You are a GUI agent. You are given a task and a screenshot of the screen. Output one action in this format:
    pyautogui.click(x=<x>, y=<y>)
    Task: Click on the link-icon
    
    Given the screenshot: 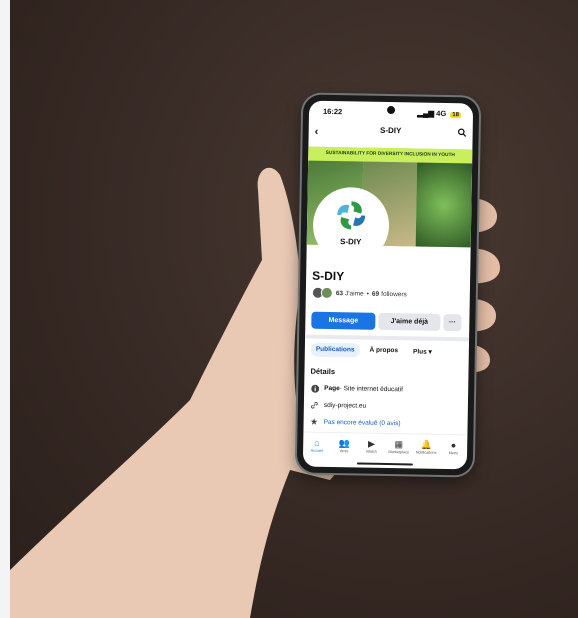 What is the action you would take?
    pyautogui.click(x=314, y=405)
    